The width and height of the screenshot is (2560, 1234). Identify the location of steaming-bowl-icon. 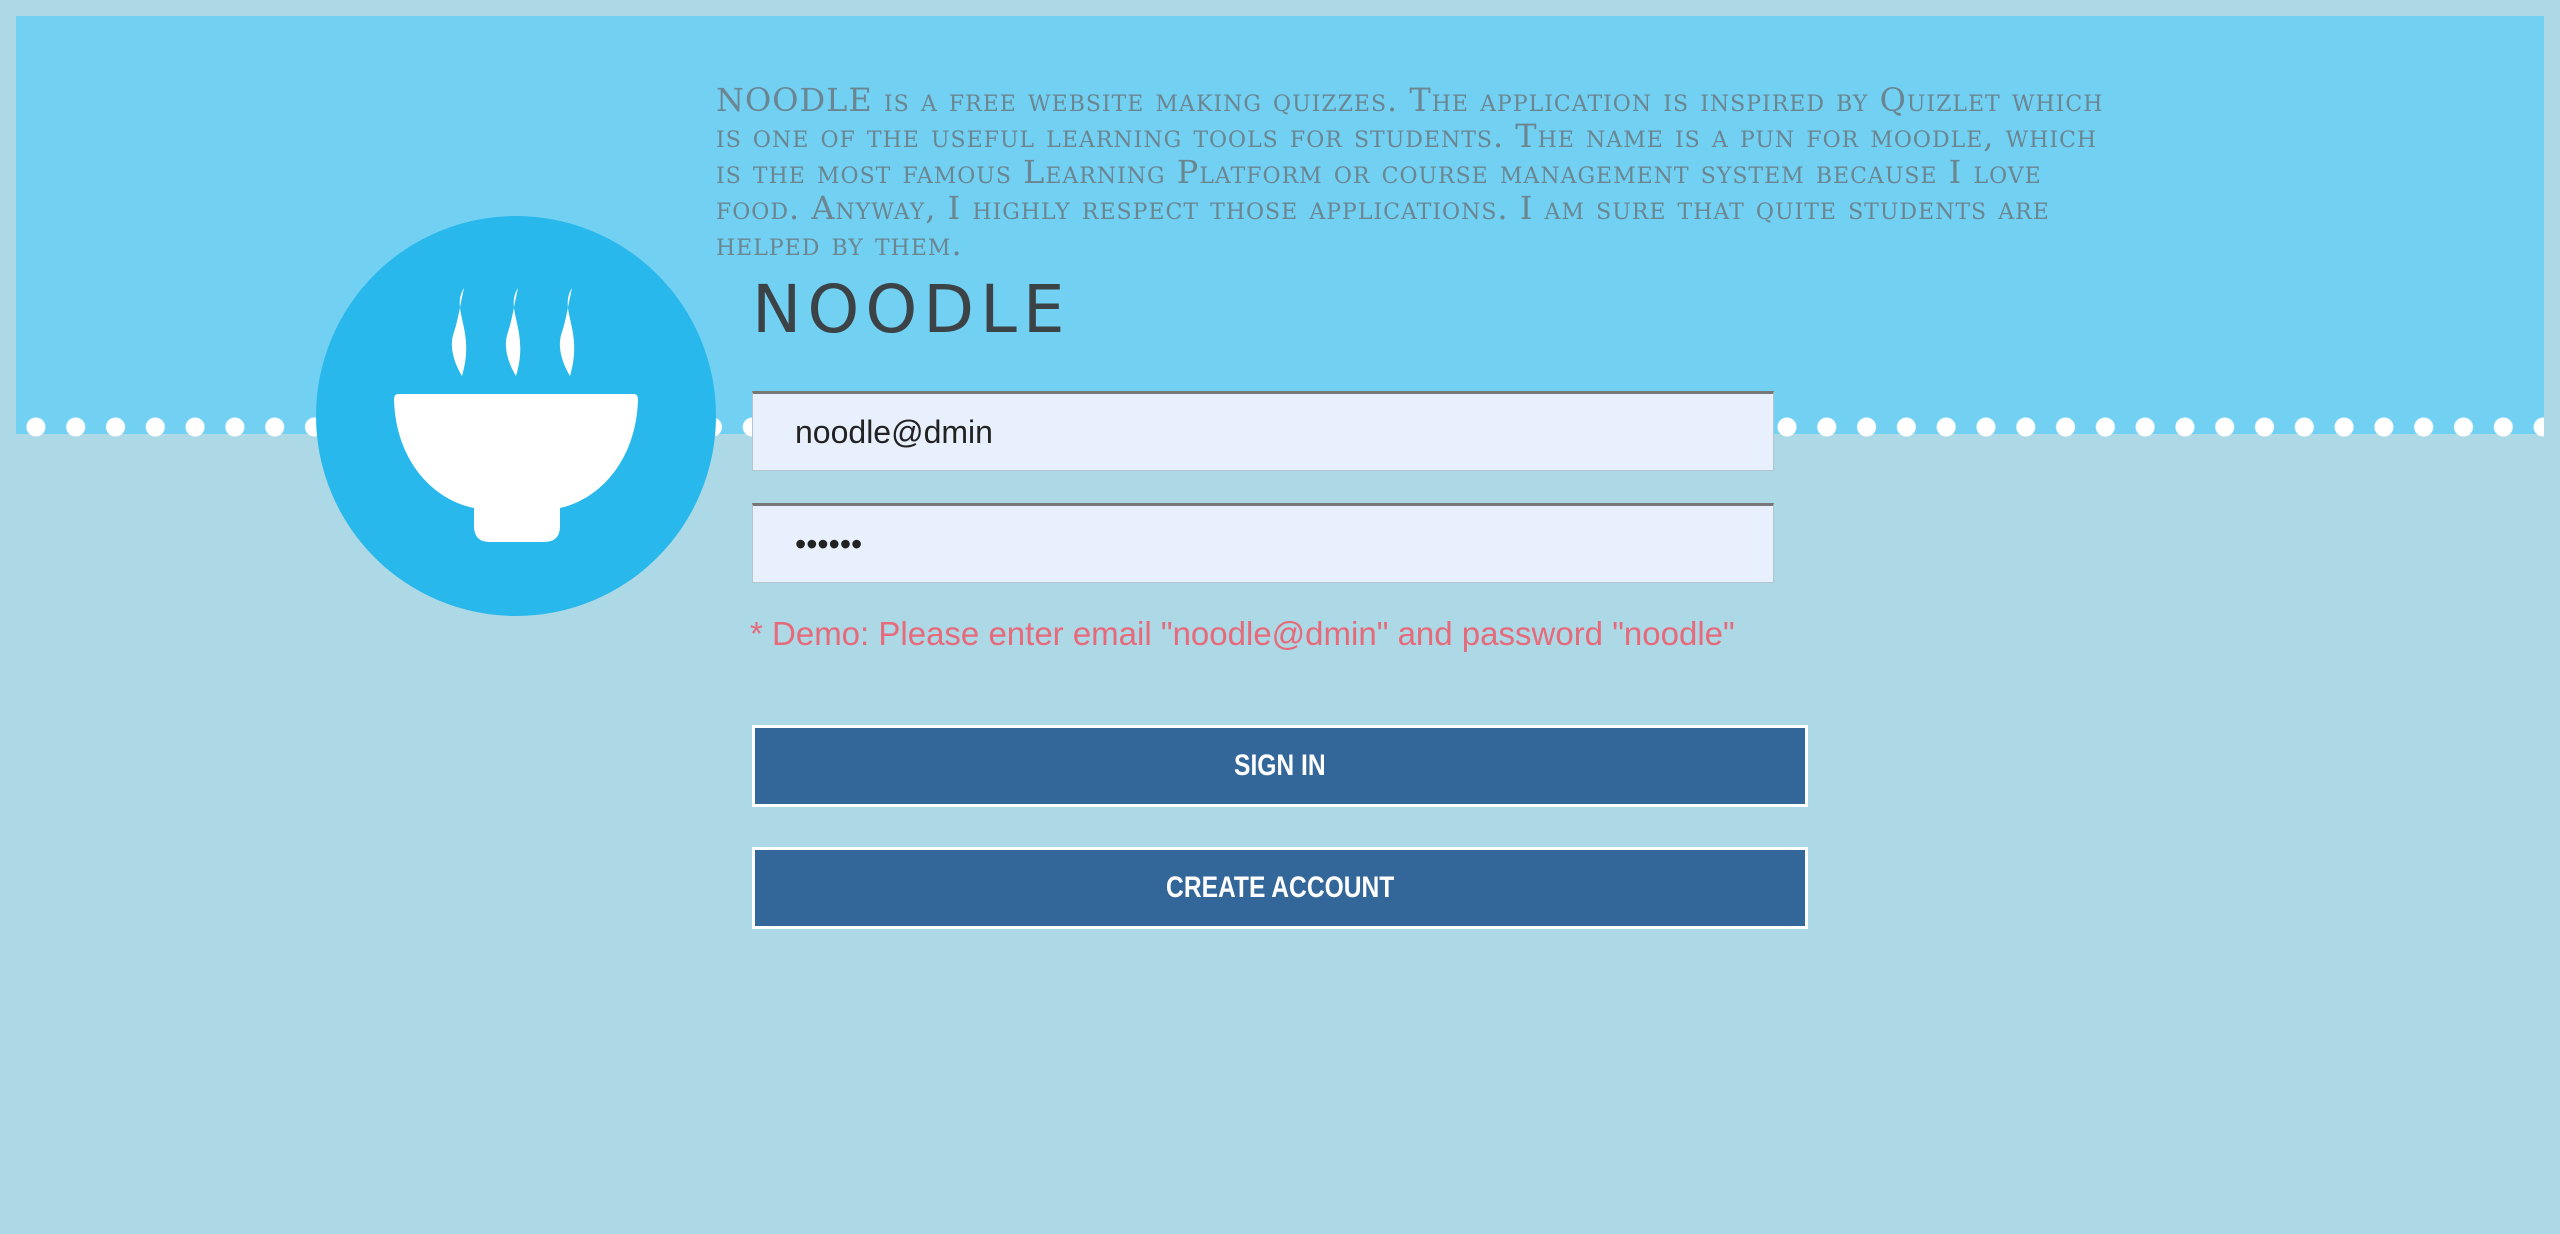
(516, 415).